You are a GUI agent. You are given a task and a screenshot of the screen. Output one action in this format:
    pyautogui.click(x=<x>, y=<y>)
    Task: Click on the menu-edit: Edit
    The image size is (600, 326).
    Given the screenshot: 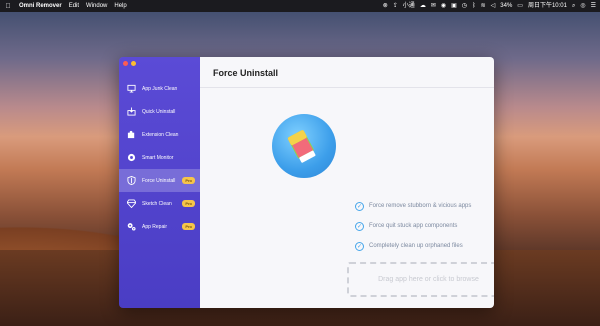 What is the action you would take?
    pyautogui.click(x=74, y=6)
    